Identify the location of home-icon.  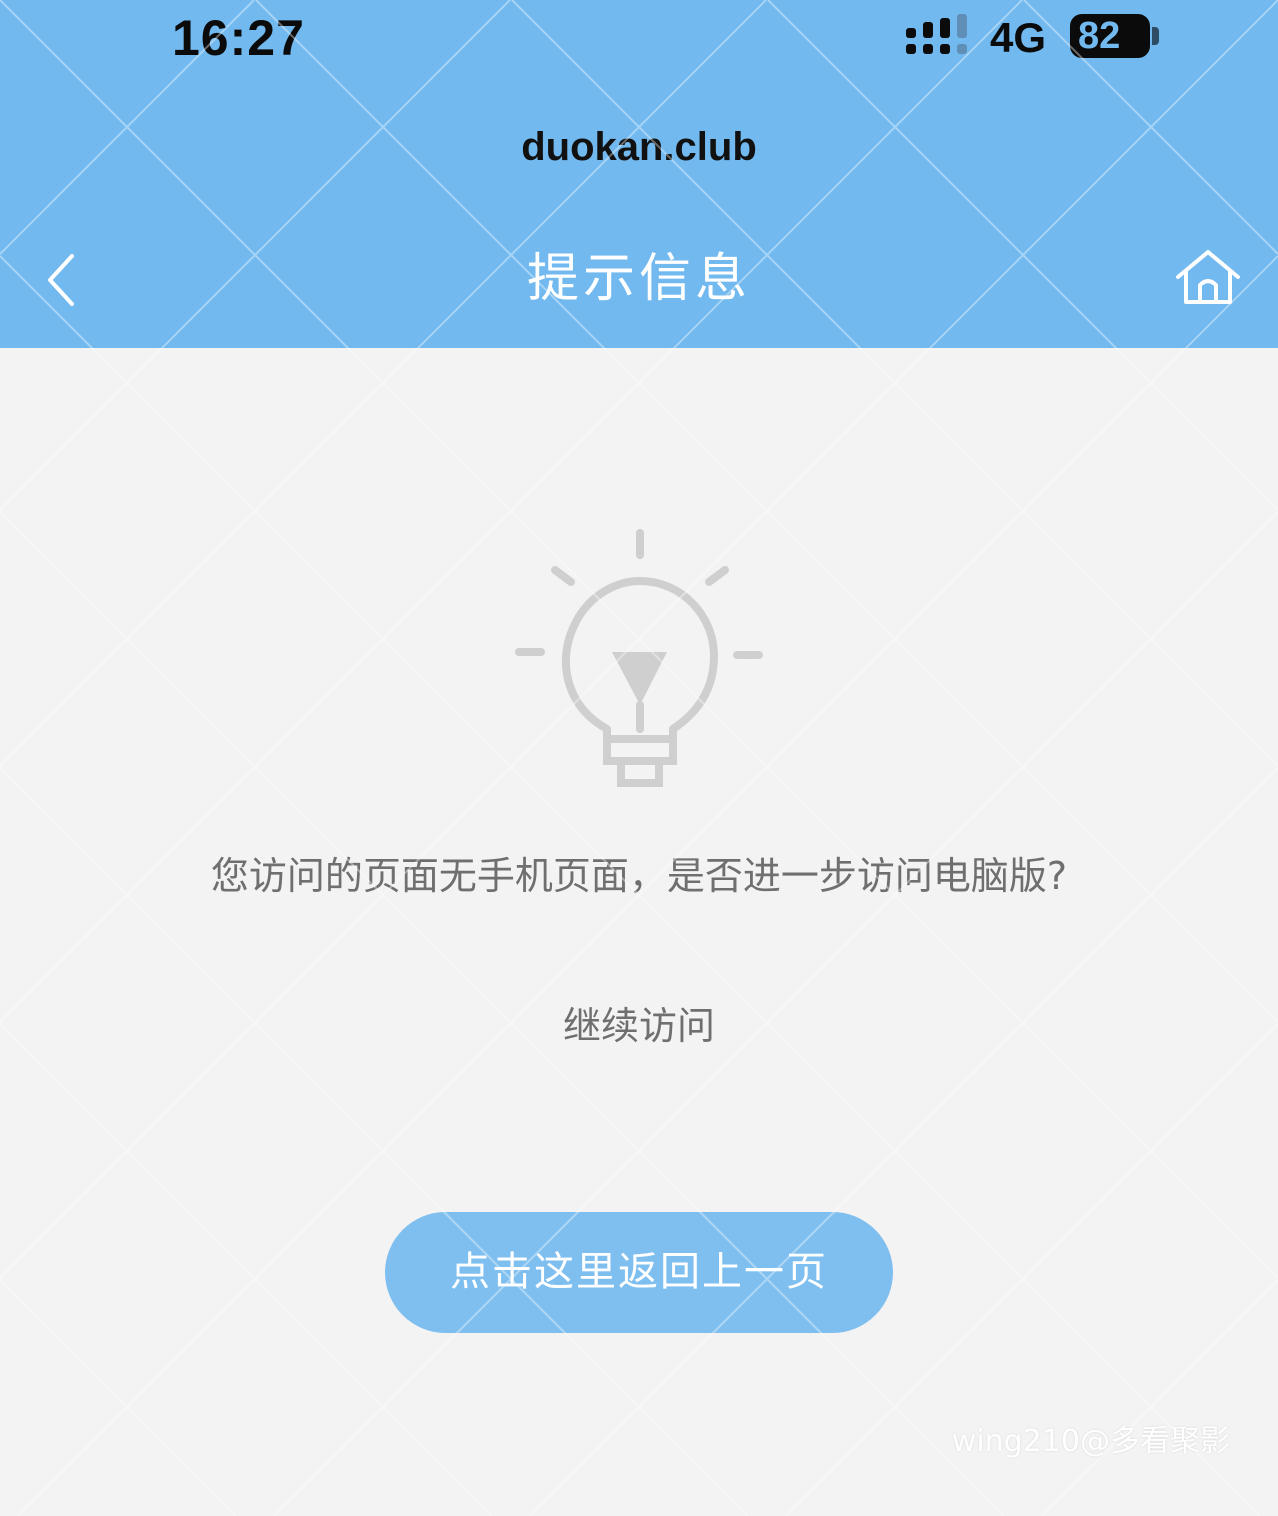
(1208, 279).